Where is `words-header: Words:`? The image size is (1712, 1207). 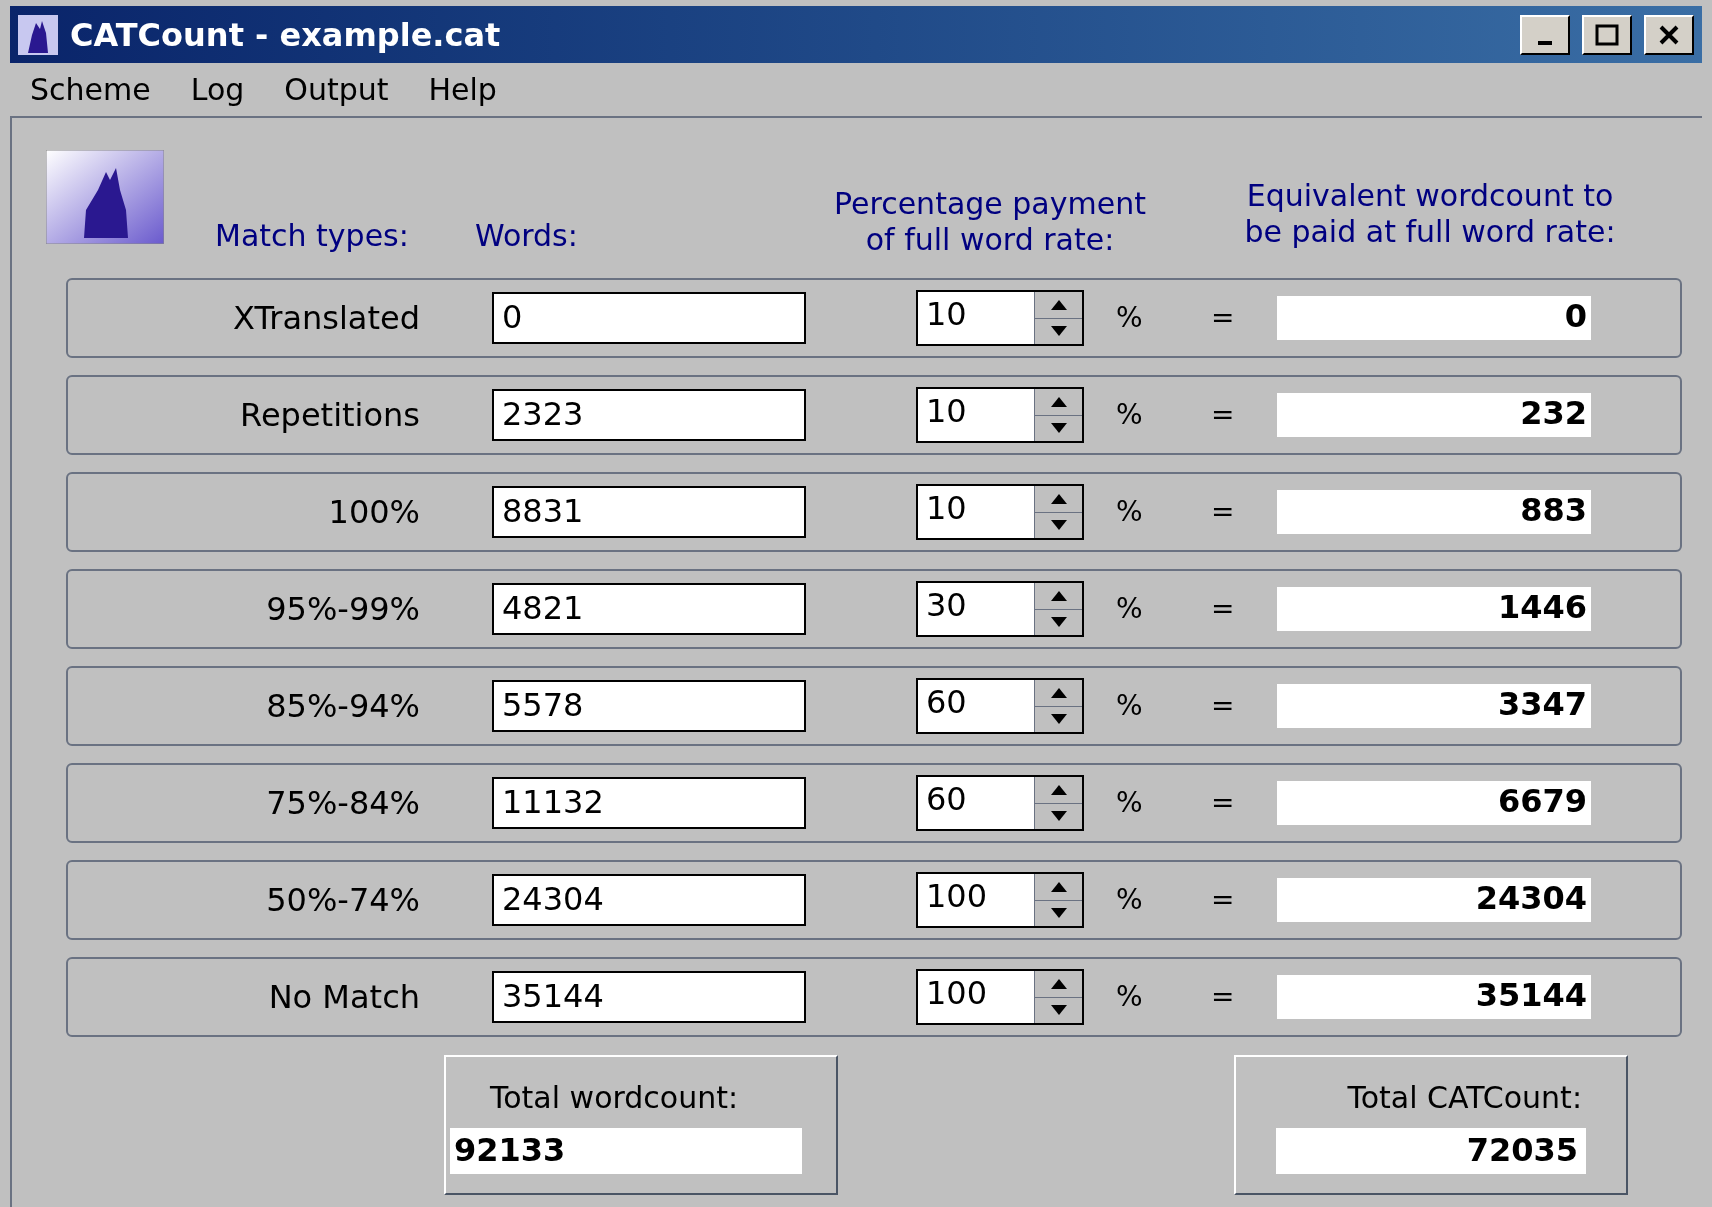
words-header: Words: is located at coordinates (527, 236).